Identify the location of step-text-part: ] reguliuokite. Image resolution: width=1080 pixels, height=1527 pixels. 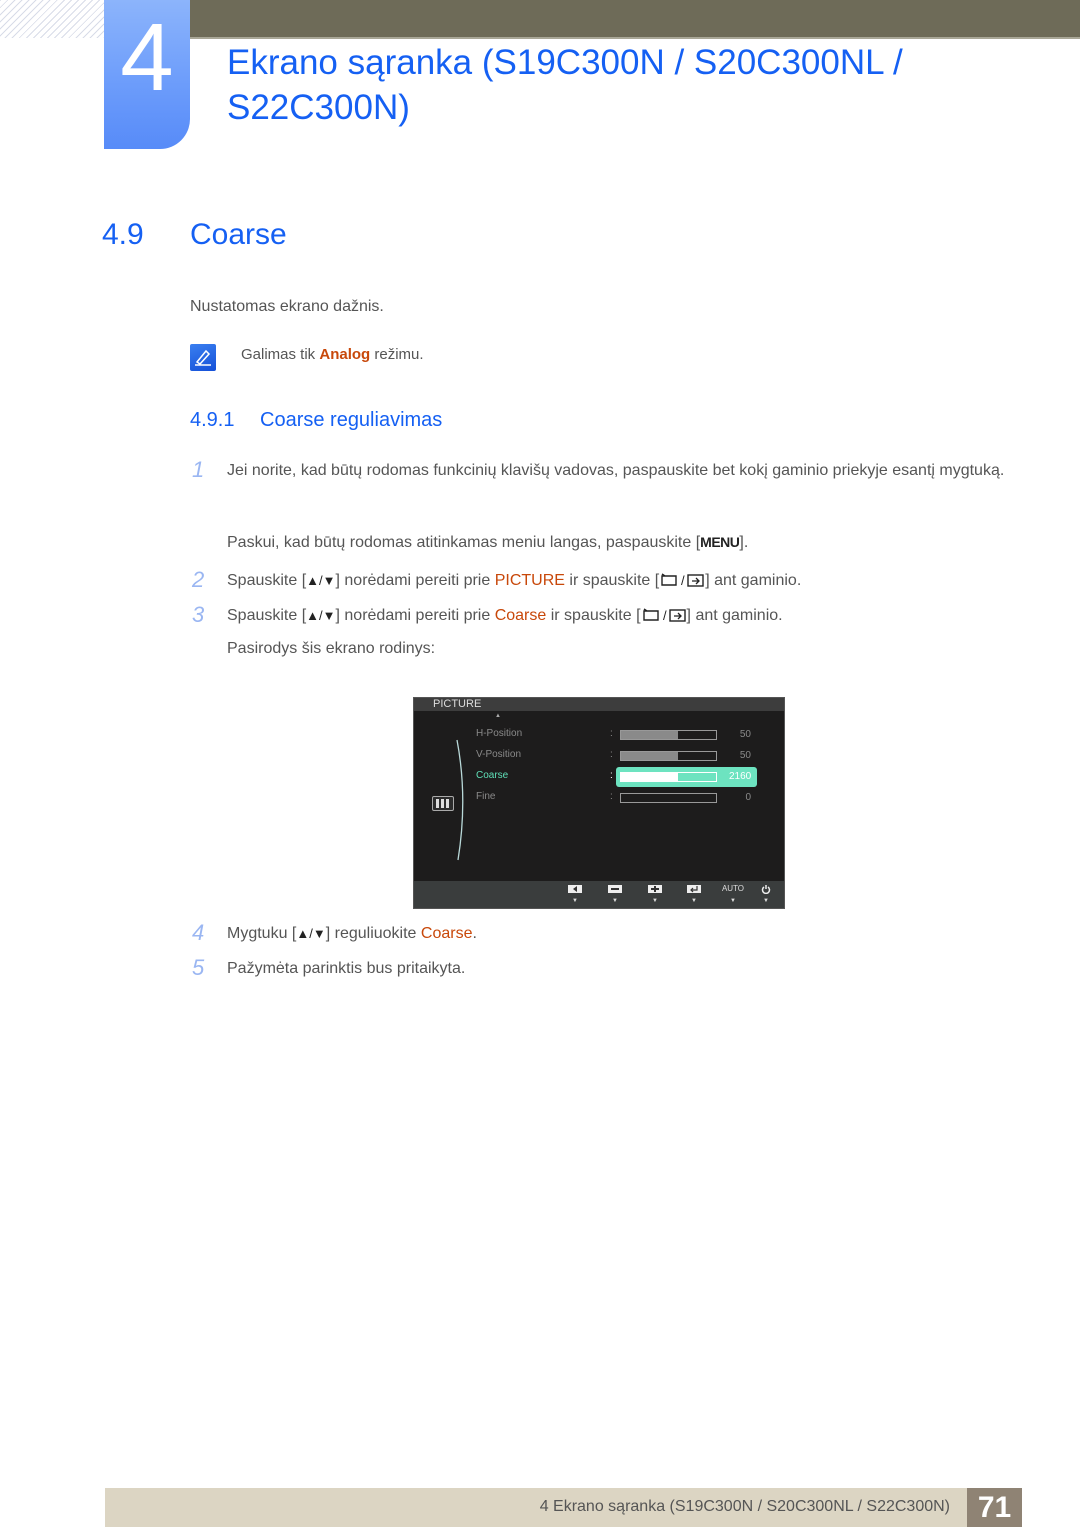
(373, 933).